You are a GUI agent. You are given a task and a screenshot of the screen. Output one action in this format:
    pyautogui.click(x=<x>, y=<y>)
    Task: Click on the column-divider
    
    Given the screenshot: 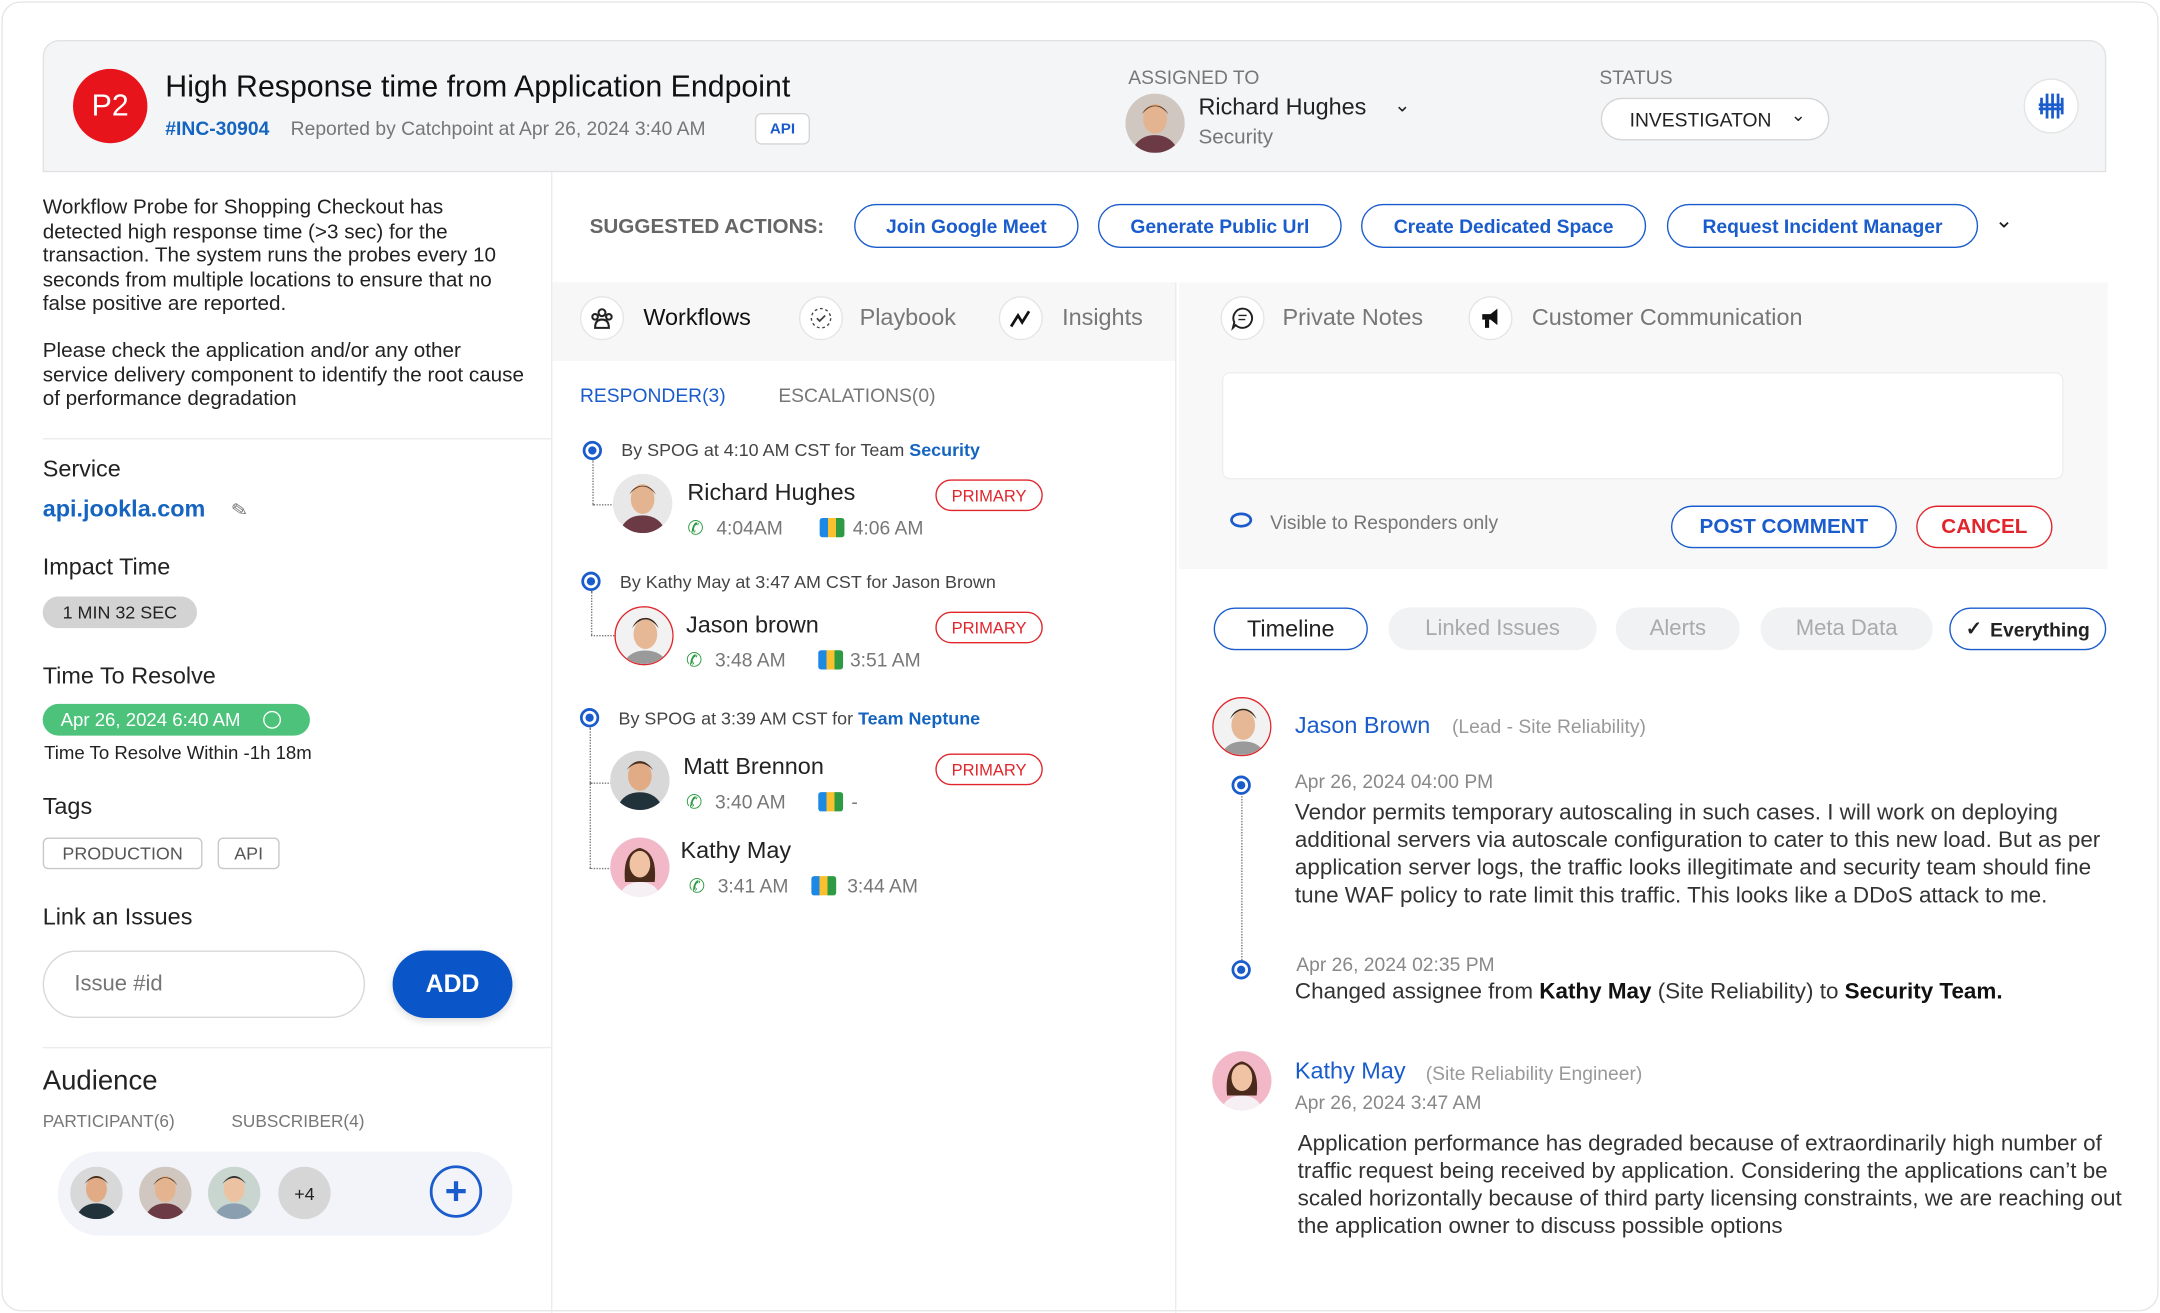 What is the action you would take?
    pyautogui.click(x=1176, y=797)
    